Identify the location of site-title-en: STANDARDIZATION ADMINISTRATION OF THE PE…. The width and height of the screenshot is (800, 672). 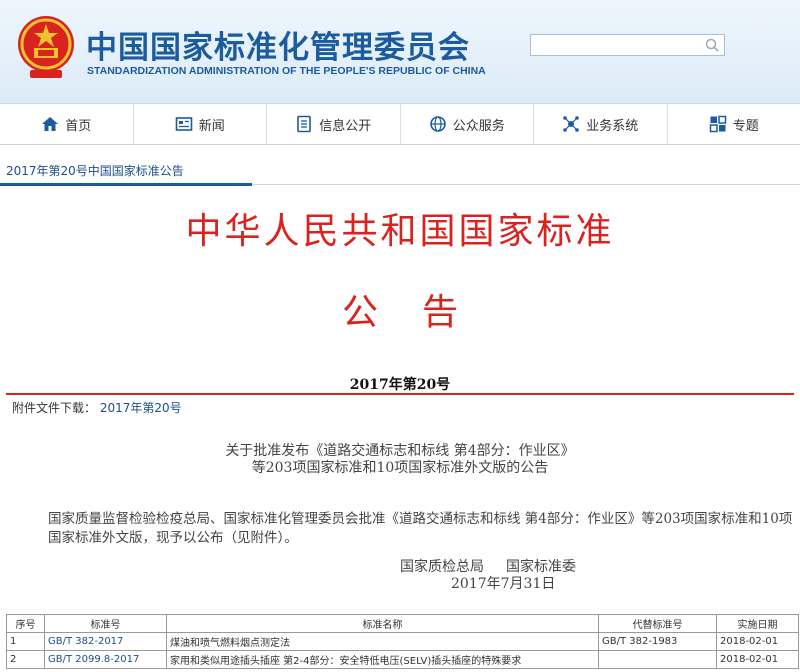
(286, 71).